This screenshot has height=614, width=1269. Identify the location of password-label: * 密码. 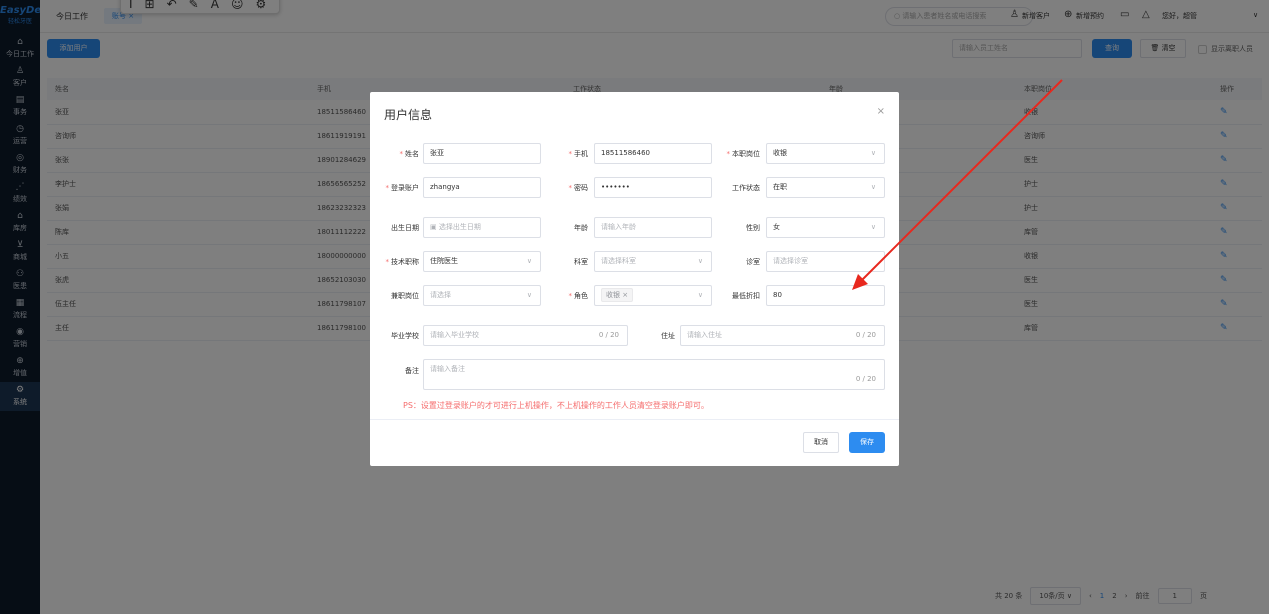
(578, 188).